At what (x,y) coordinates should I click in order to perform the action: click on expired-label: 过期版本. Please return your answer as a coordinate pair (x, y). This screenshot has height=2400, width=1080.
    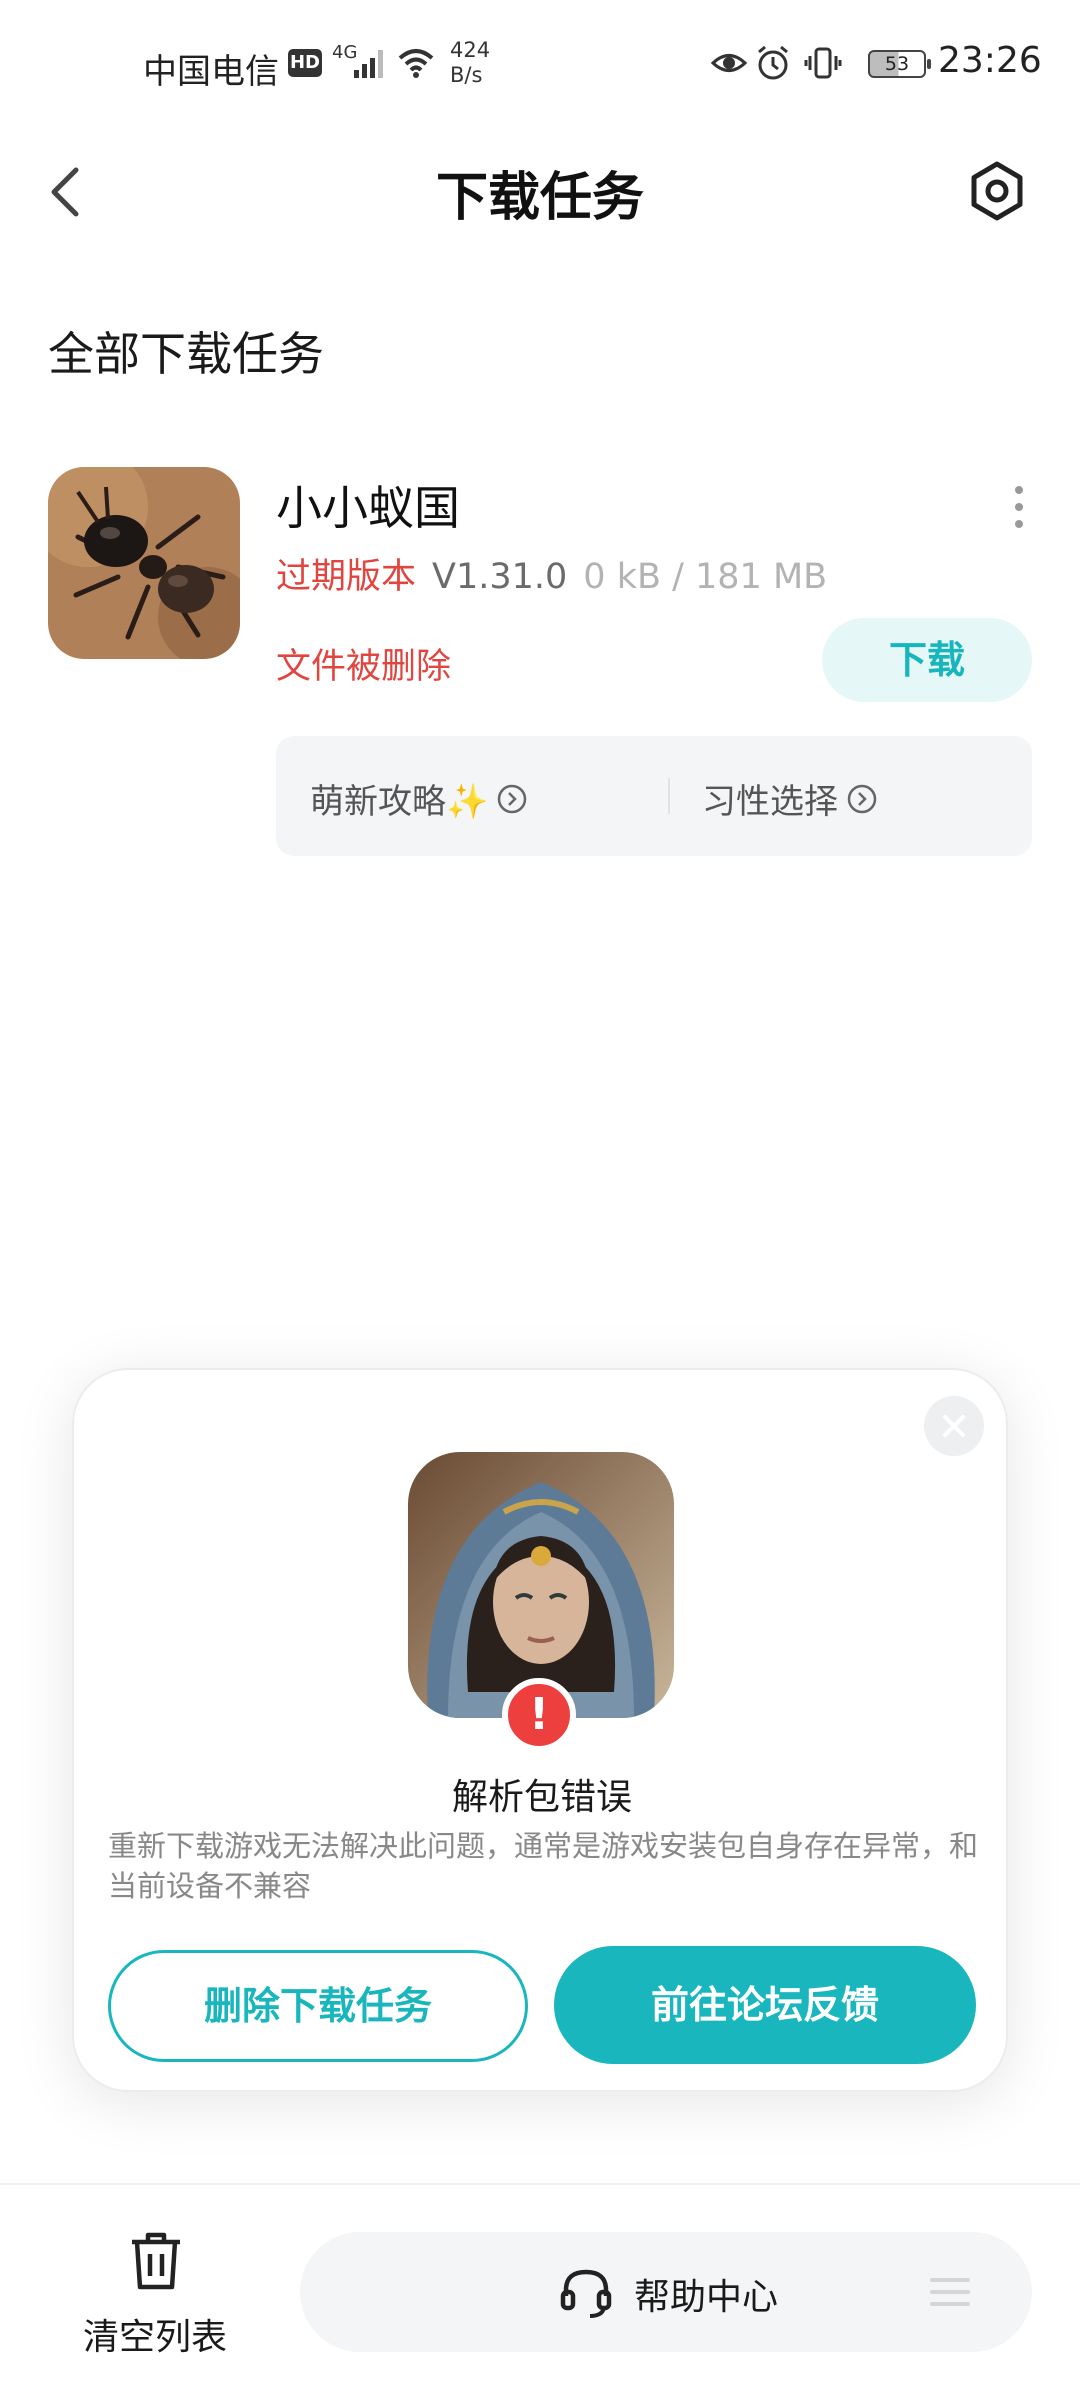
    Looking at the image, I should click on (346, 577).